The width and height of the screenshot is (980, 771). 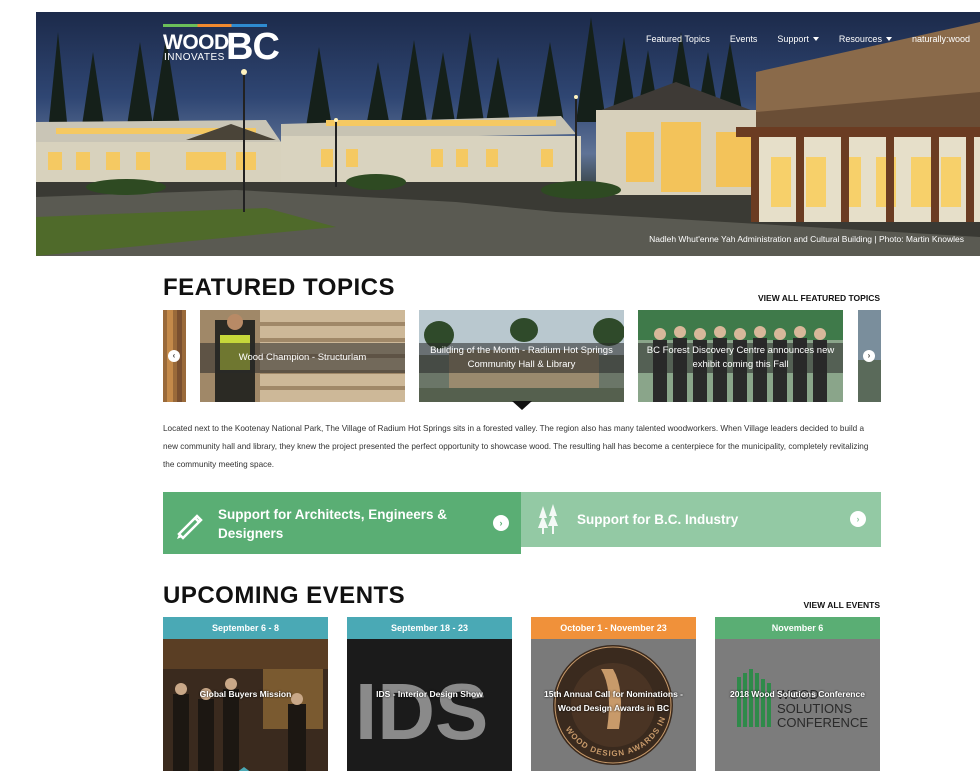 What do you see at coordinates (522, 405) in the screenshot?
I see `active-slide-pointer` at bounding box center [522, 405].